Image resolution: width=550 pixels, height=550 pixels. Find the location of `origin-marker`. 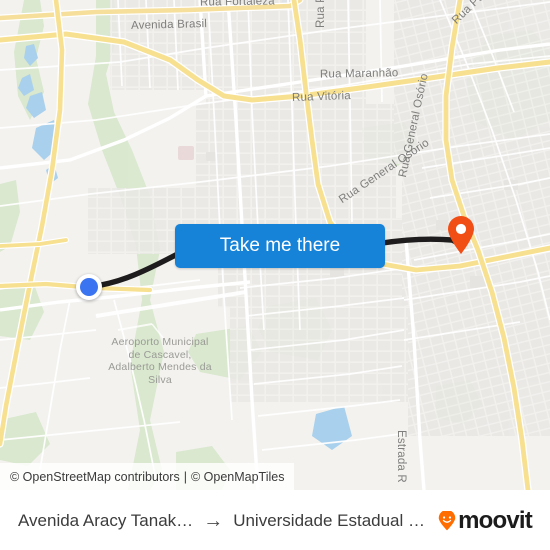

origin-marker is located at coordinates (89, 287).